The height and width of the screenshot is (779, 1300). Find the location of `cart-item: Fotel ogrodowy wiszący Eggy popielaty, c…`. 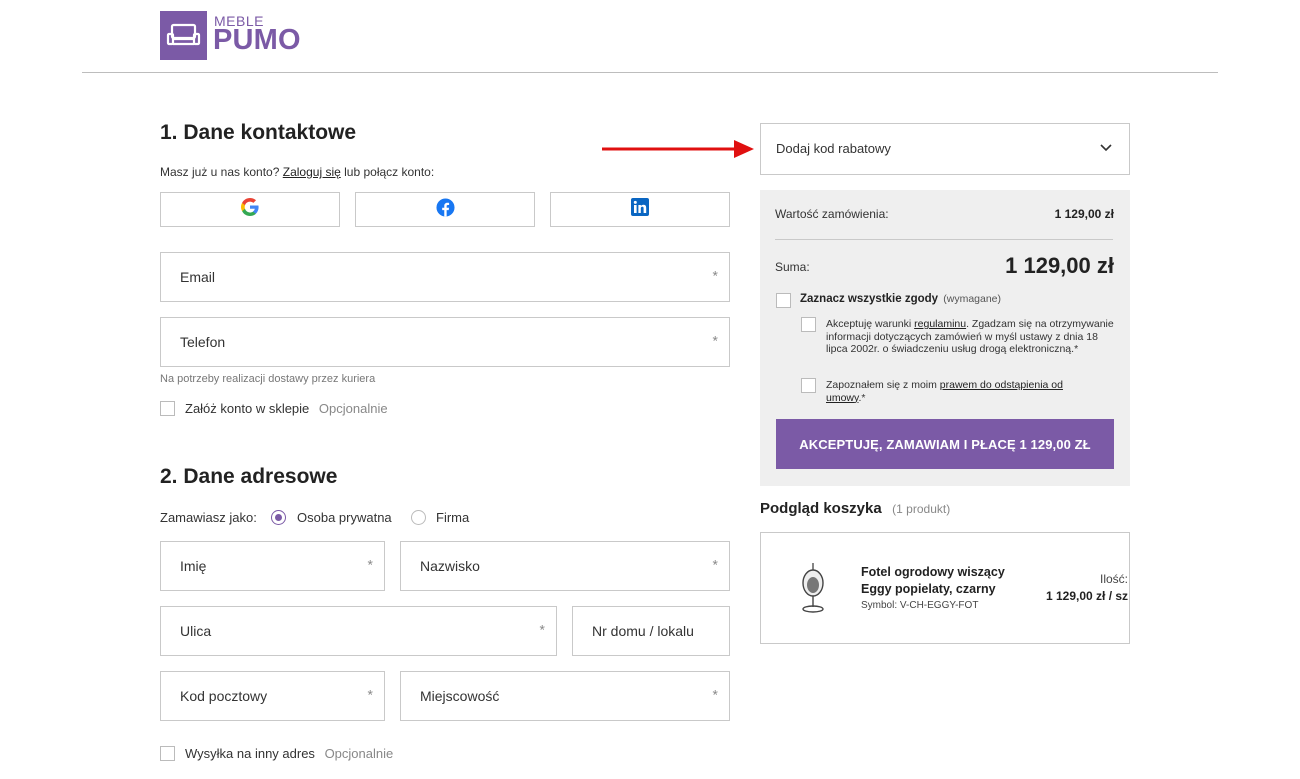

cart-item: Fotel ogrodowy wiszący Eggy popielaty, c… is located at coordinates (945, 588).